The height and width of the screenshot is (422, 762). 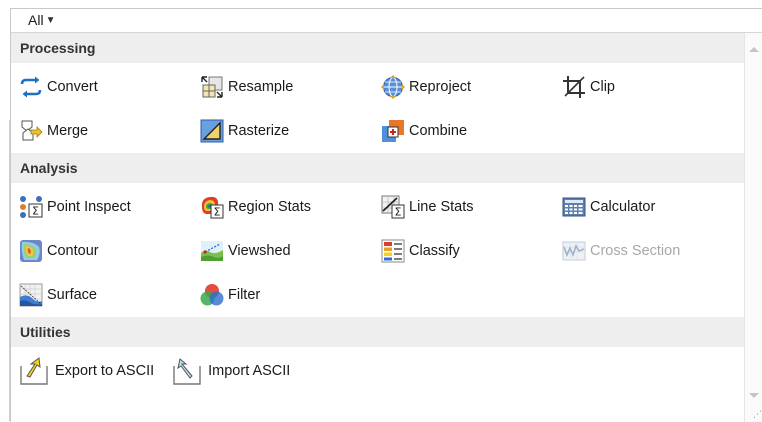 What do you see at coordinates (378, 48) in the screenshot?
I see `section-header-processing: Processing` at bounding box center [378, 48].